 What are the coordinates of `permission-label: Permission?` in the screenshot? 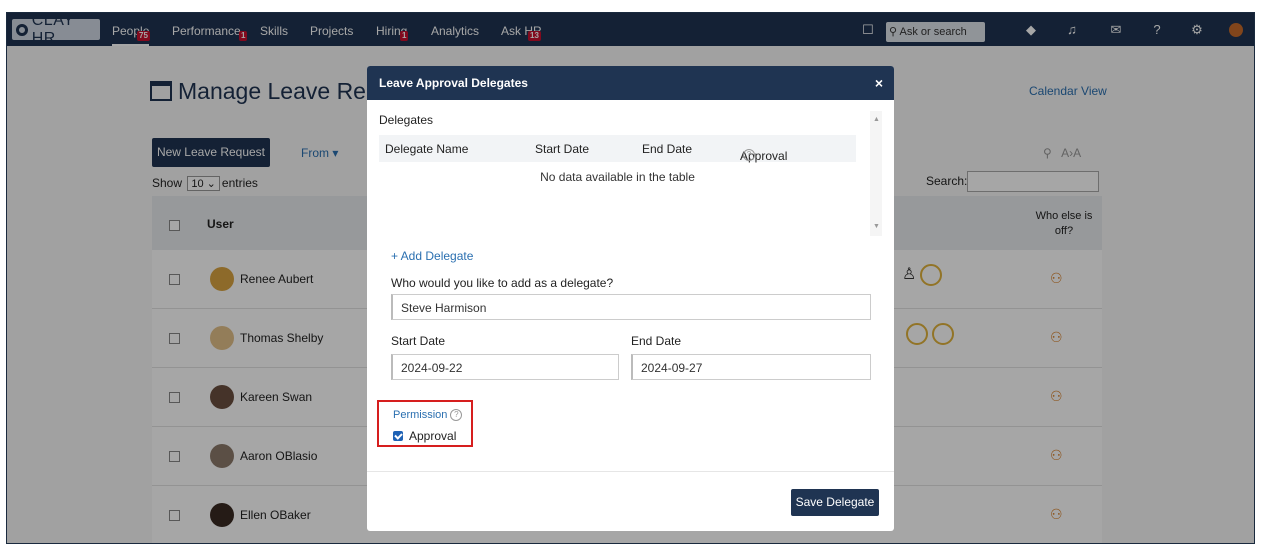 It's located at (428, 415).